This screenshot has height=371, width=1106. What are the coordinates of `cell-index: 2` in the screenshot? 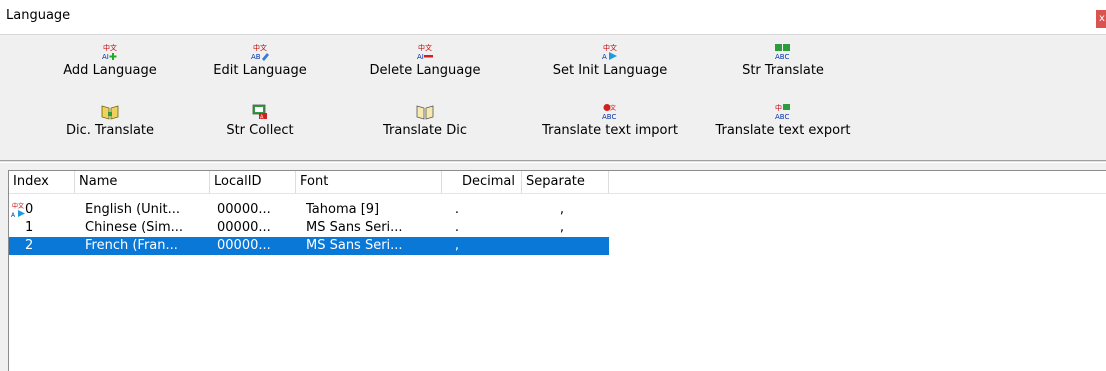 It's located at (29, 245).